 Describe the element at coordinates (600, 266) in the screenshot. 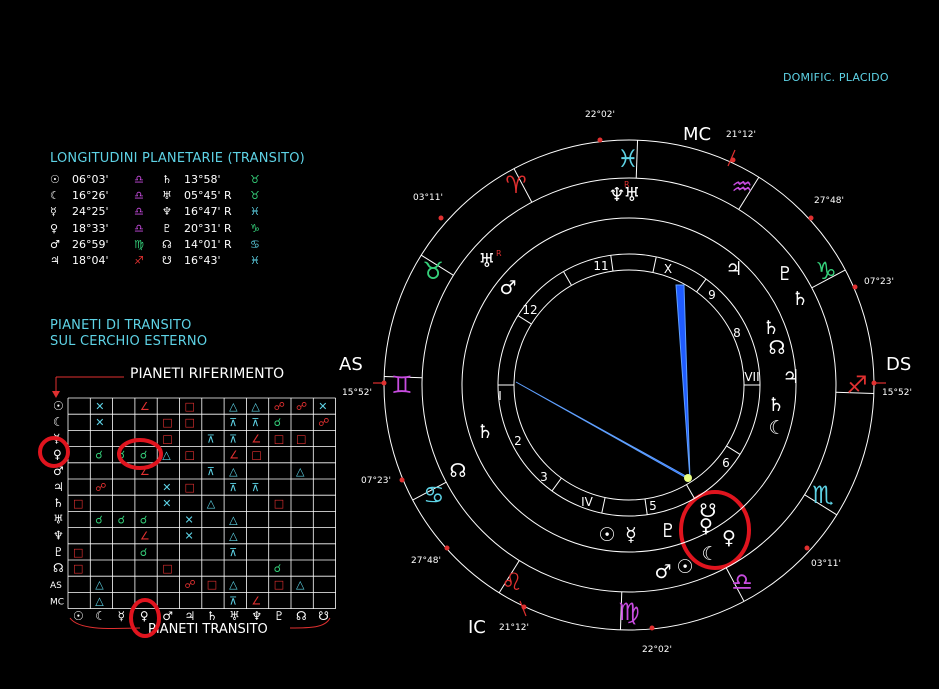

I see `house-number: 11` at that location.